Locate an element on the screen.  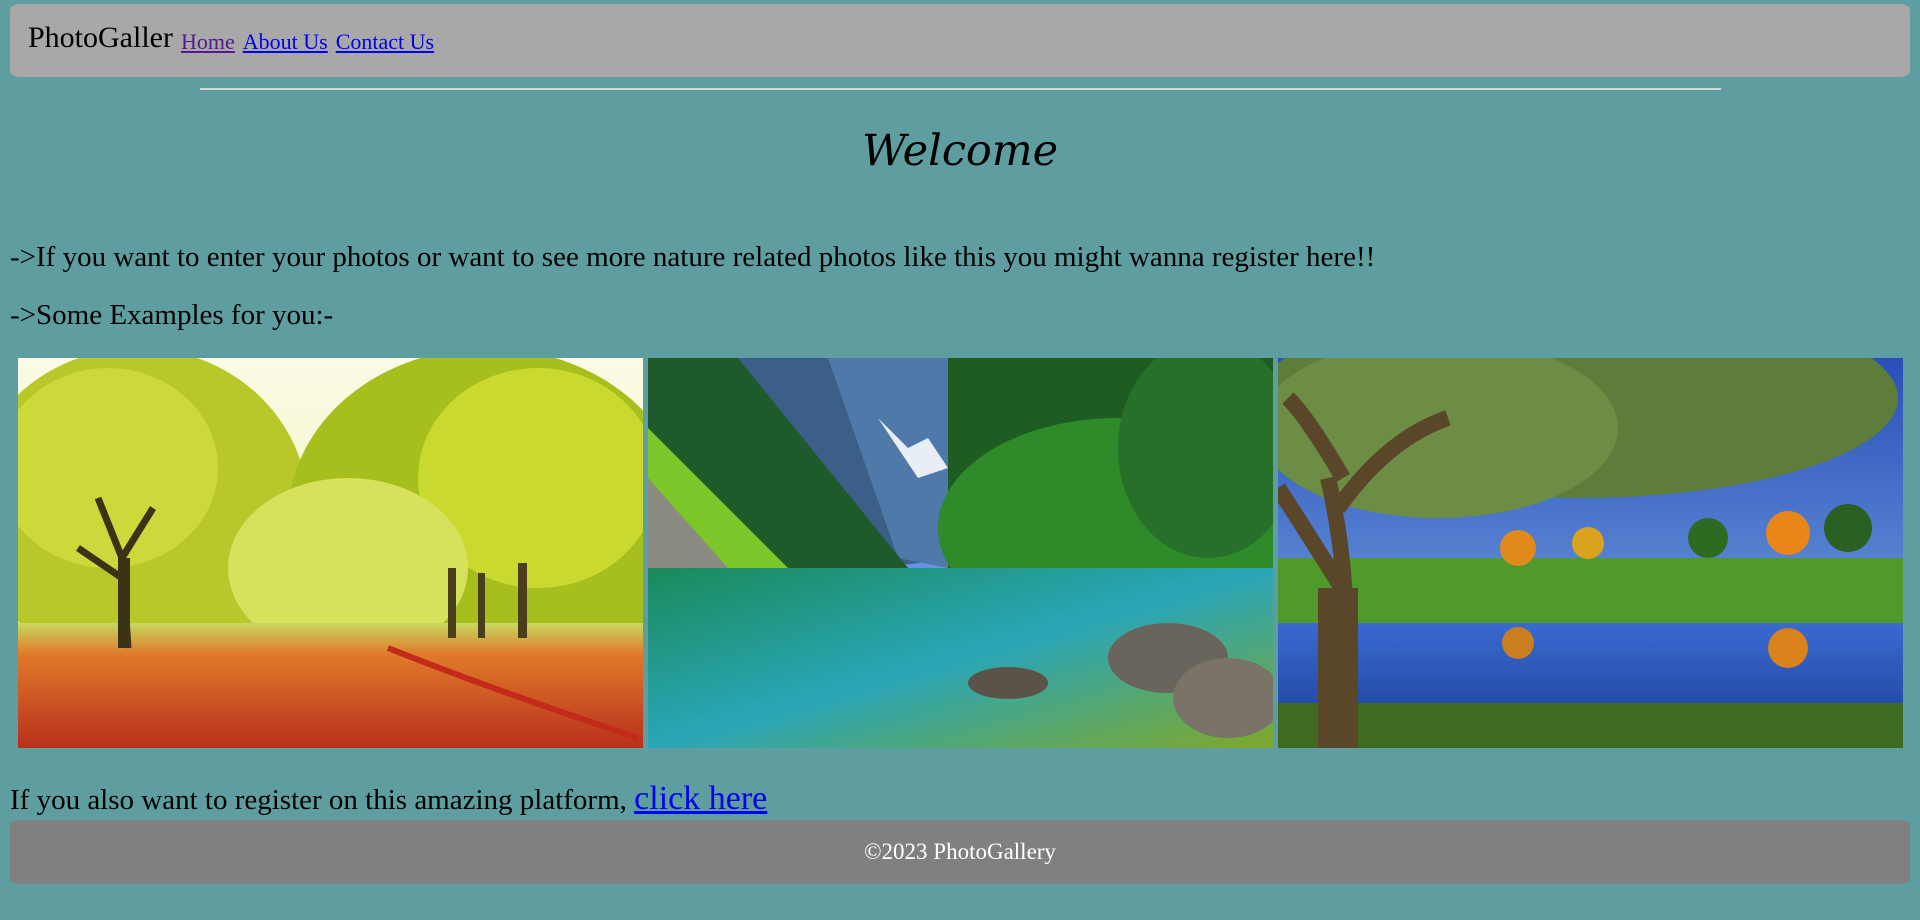
register-link: click here is located at coordinates (700, 798).